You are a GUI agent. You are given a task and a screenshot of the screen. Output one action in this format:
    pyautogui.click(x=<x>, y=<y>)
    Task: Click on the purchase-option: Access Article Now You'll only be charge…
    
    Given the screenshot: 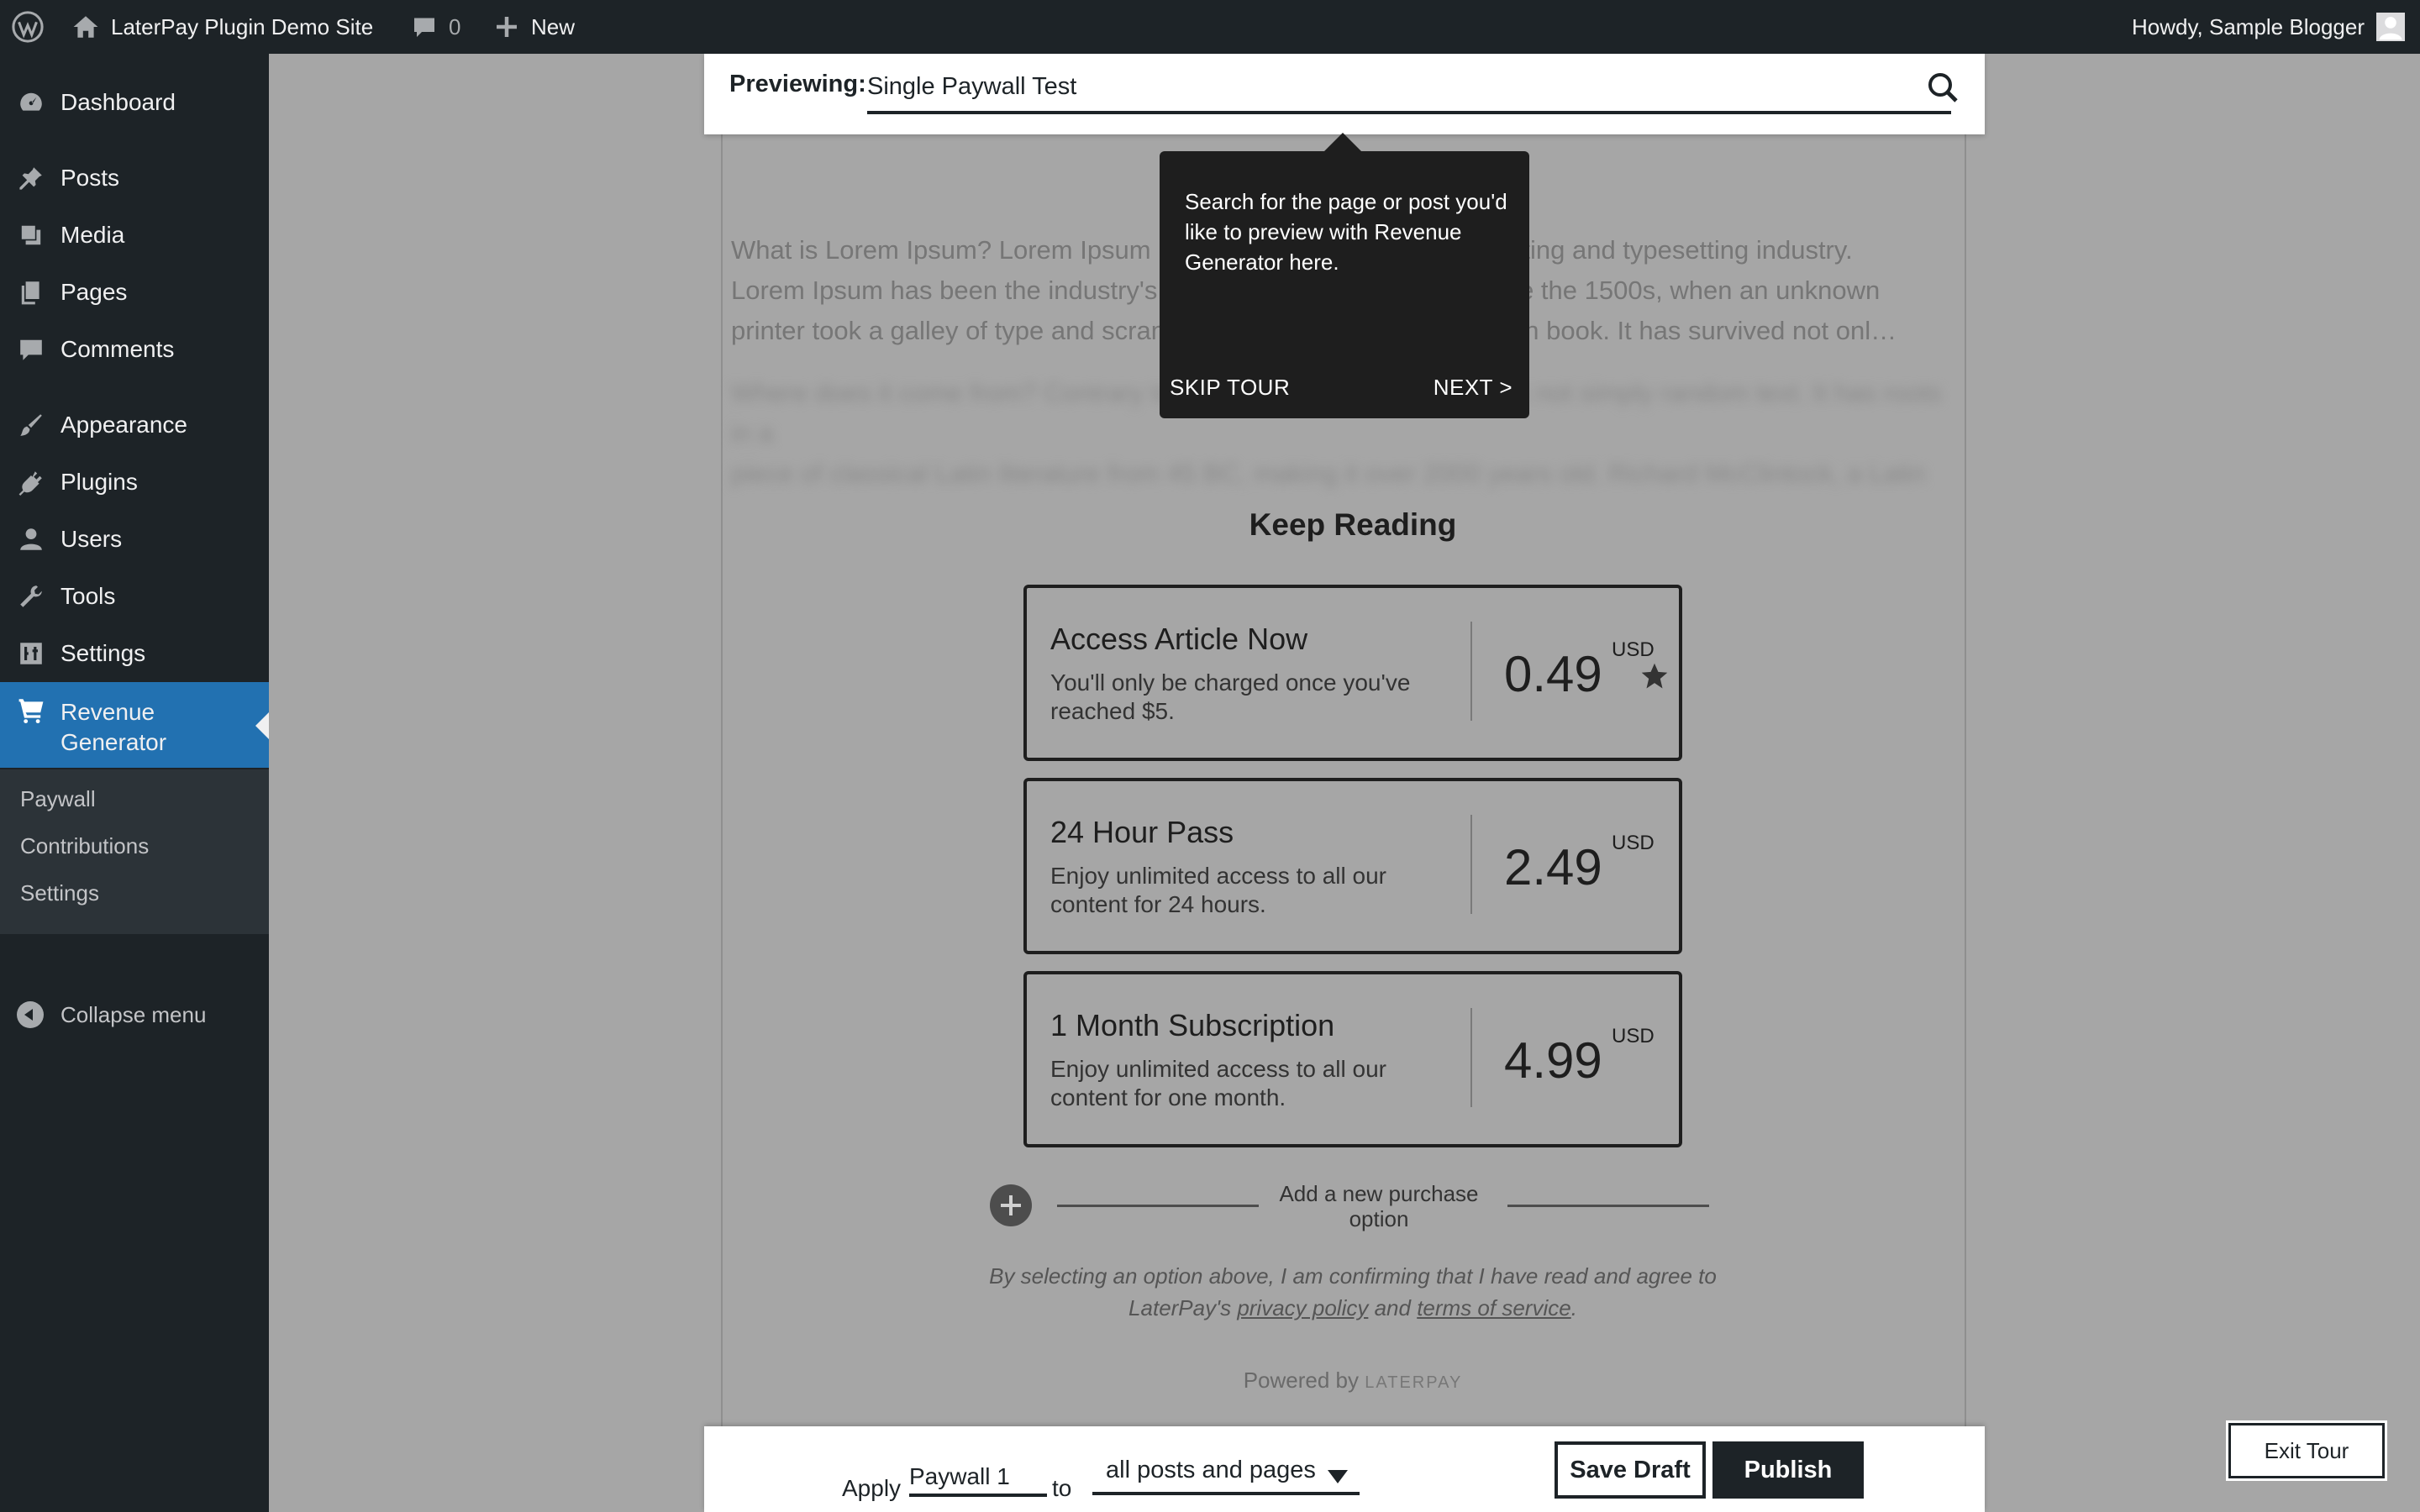 What is the action you would take?
    pyautogui.click(x=1352, y=673)
    